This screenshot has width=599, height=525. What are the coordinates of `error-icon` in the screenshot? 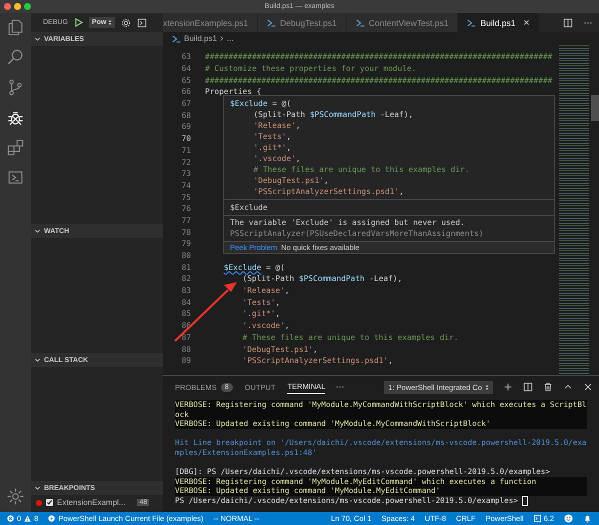 It's located at (10, 518).